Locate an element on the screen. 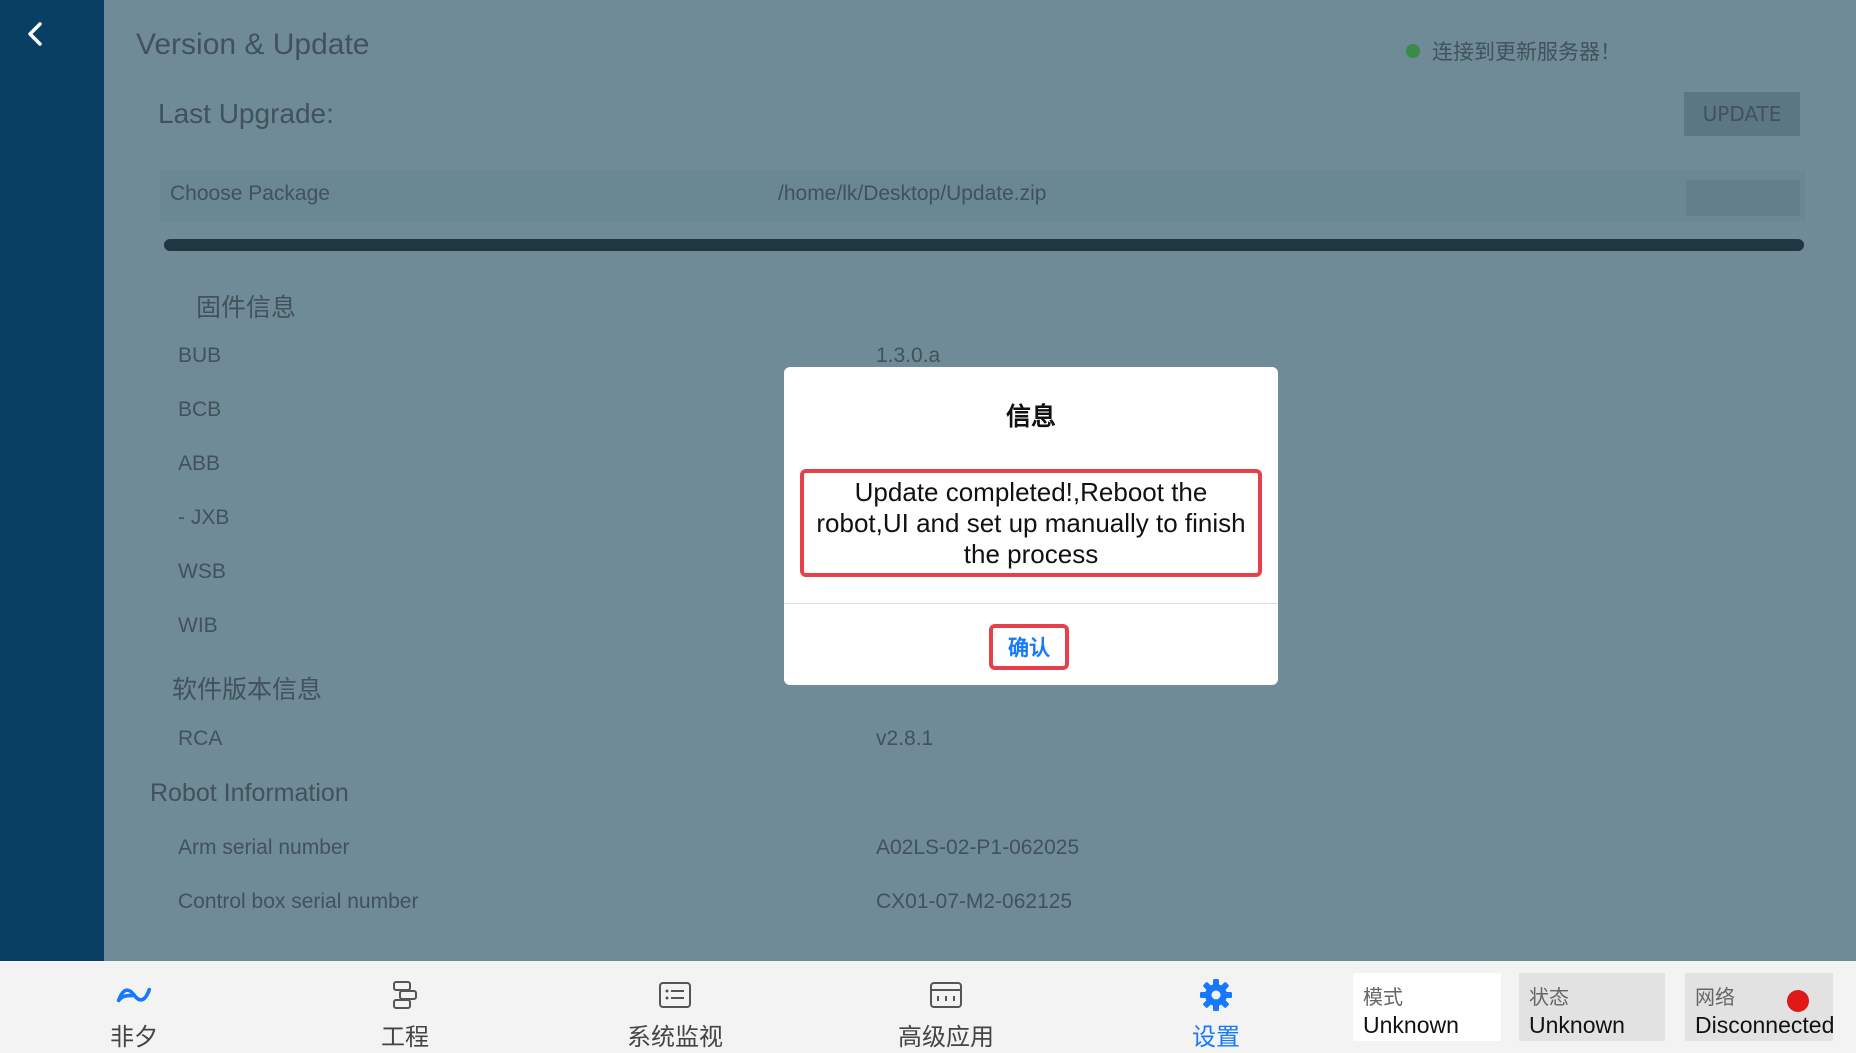 The width and height of the screenshot is (1856, 1053). firmware-section-title: 固件信息 is located at coordinates (246, 308).